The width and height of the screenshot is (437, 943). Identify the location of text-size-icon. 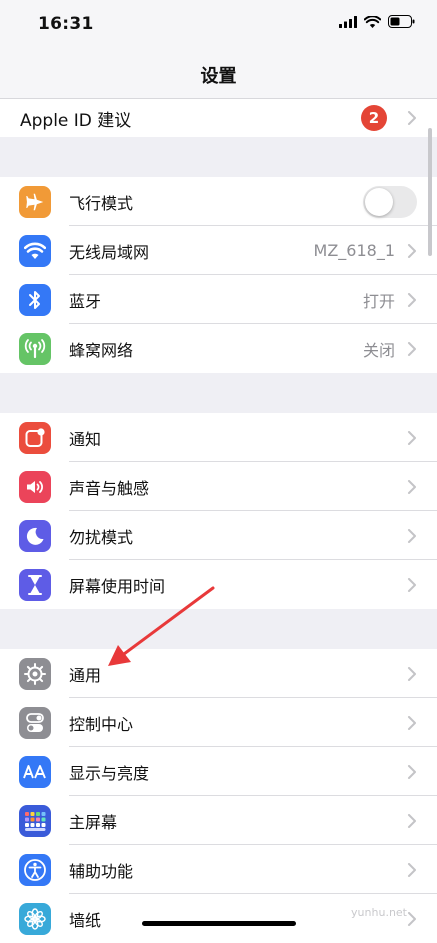
(34, 771).